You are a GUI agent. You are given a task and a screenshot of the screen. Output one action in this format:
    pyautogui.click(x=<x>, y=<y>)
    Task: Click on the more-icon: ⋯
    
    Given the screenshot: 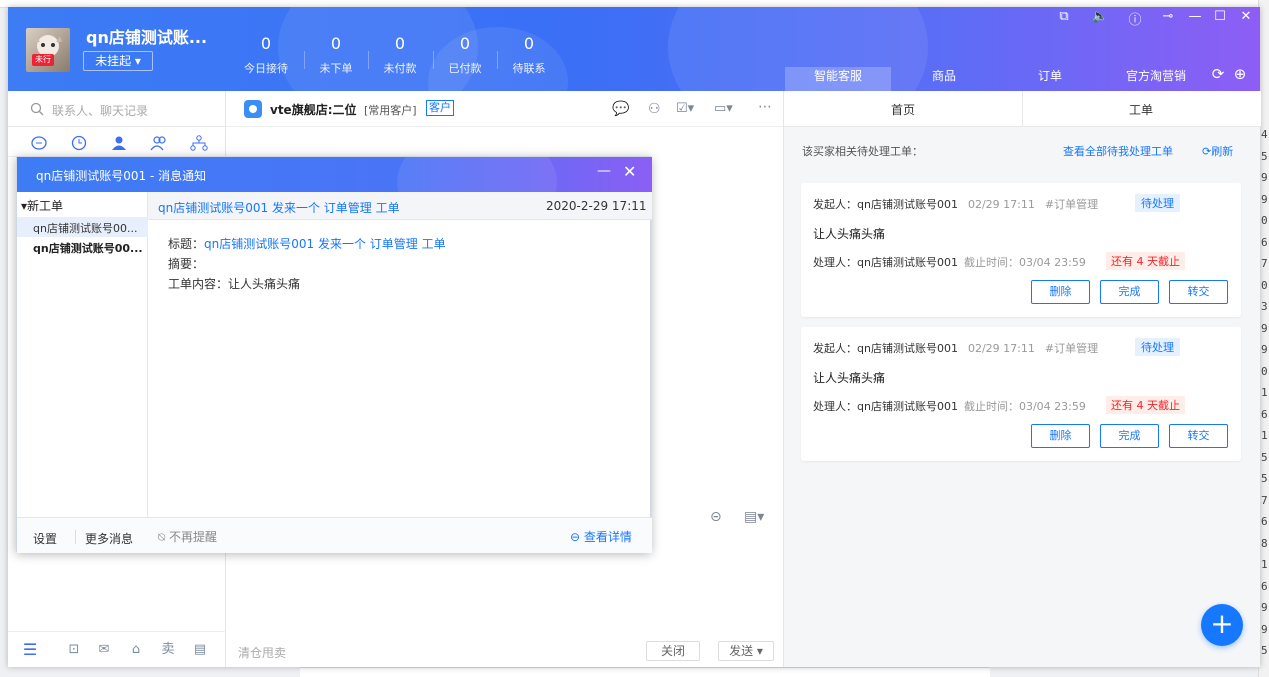 What is the action you would take?
    pyautogui.click(x=765, y=107)
    